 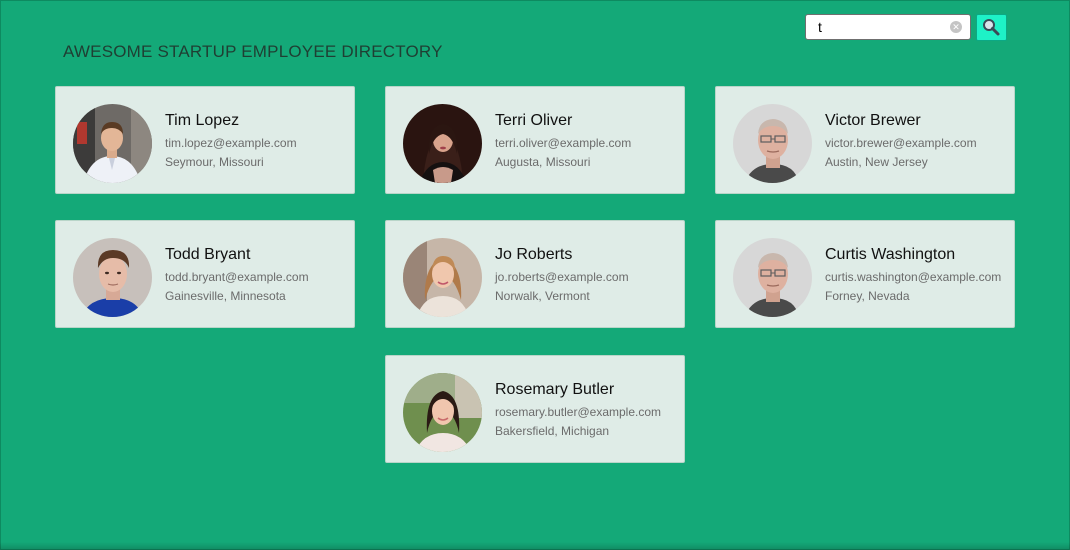 I want to click on employee-location: Augusta, Missouri, so click(x=543, y=162).